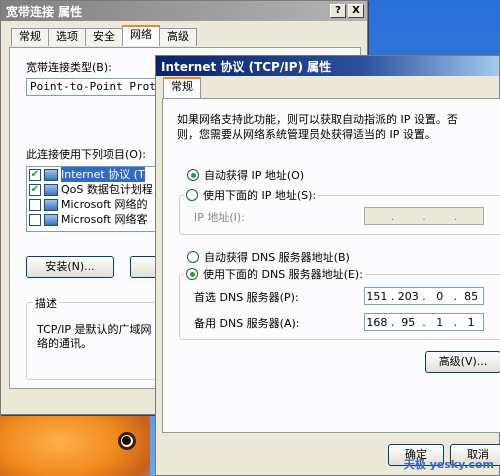 Image resolution: width=500 pixels, height=476 pixels. I want to click on front-tabs: 常规, so click(182, 87).